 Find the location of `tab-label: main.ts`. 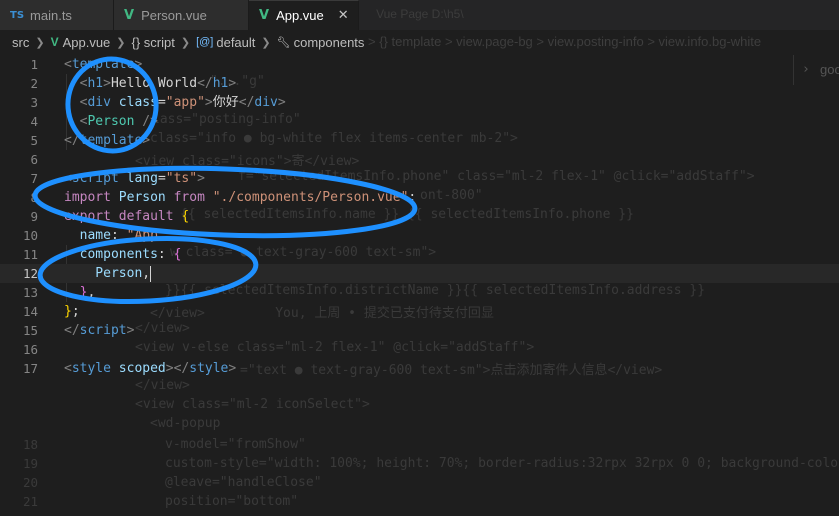

tab-label: main.ts is located at coordinates (51, 15).